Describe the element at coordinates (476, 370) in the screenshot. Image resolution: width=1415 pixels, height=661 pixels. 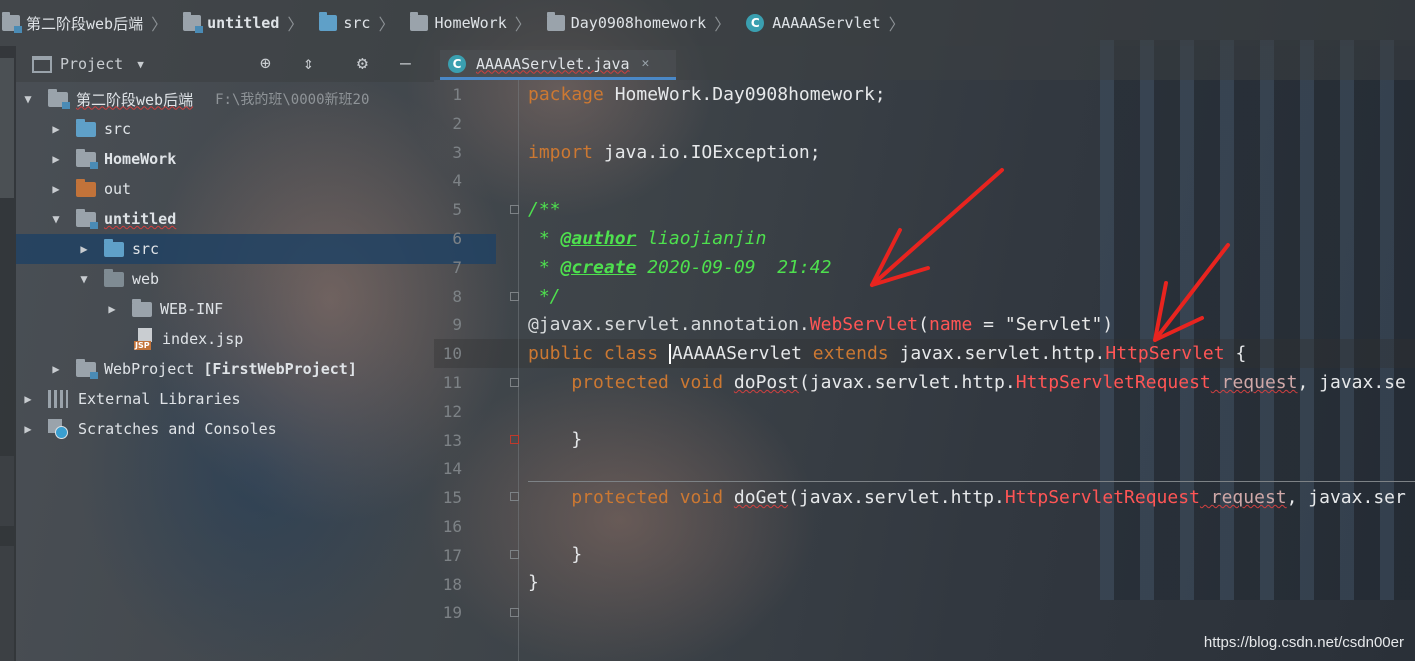
I see `editor-gutter: 1 2 3 4 5 6 7 8 9 10 11 12 13 14 15 16 17 18 19` at that location.